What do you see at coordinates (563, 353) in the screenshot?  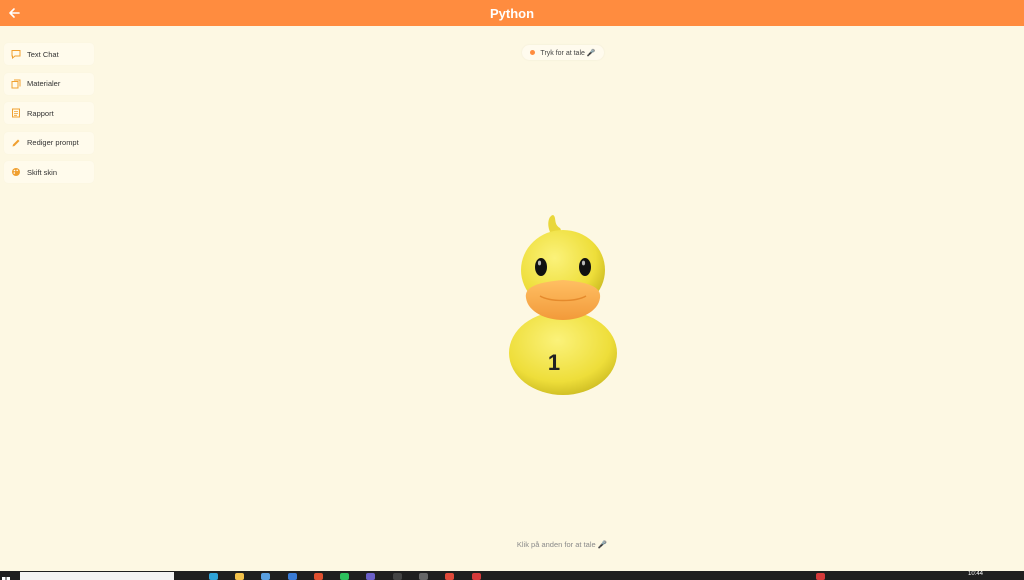 I see `duck-body` at bounding box center [563, 353].